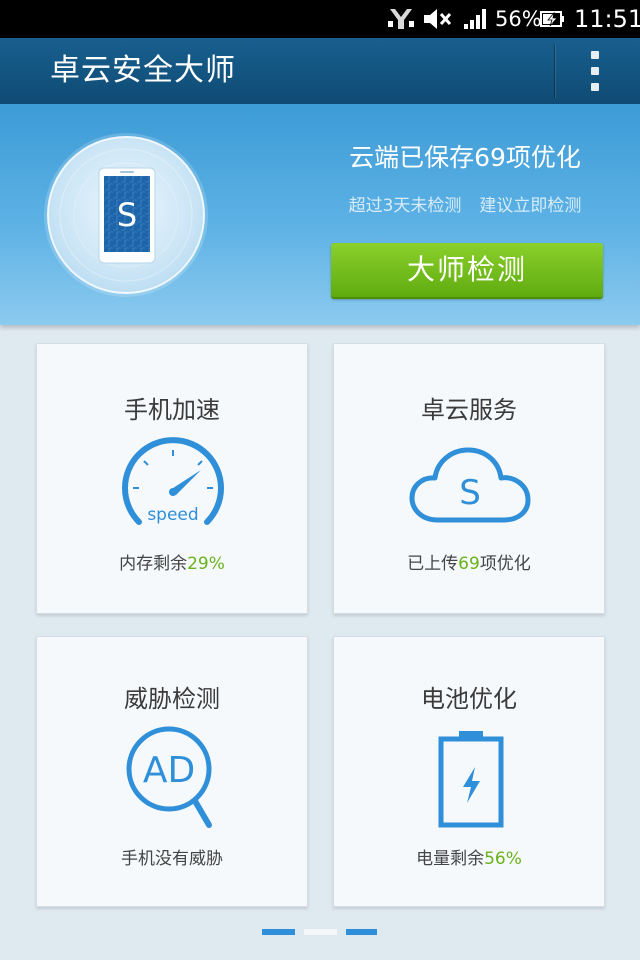  What do you see at coordinates (553, 19) in the screenshot?
I see `battery-icon` at bounding box center [553, 19].